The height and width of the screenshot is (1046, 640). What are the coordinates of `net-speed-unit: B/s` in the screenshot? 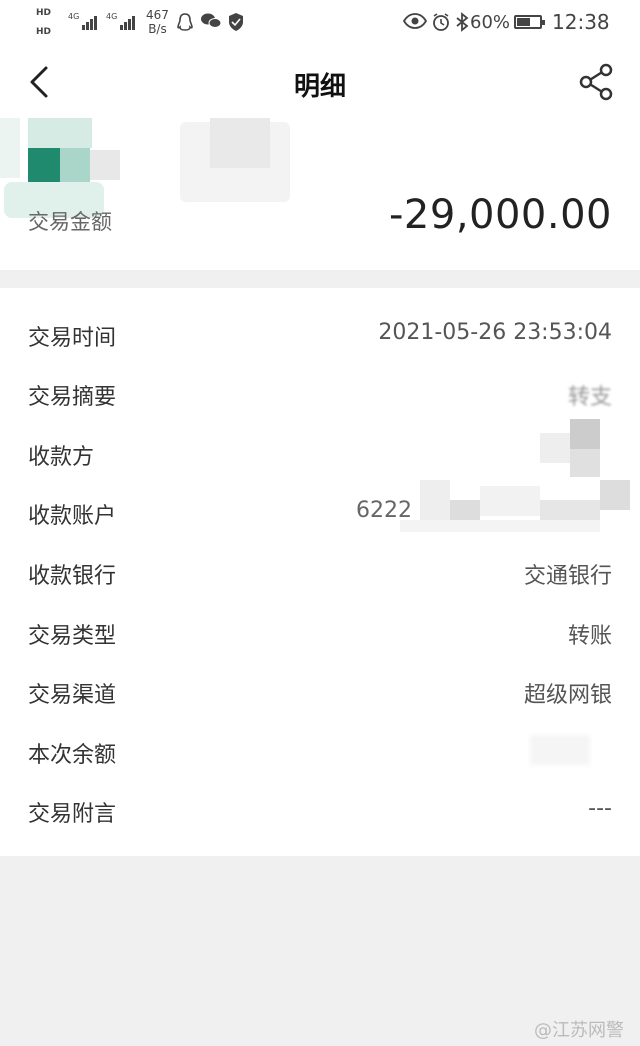 It's located at (157, 29).